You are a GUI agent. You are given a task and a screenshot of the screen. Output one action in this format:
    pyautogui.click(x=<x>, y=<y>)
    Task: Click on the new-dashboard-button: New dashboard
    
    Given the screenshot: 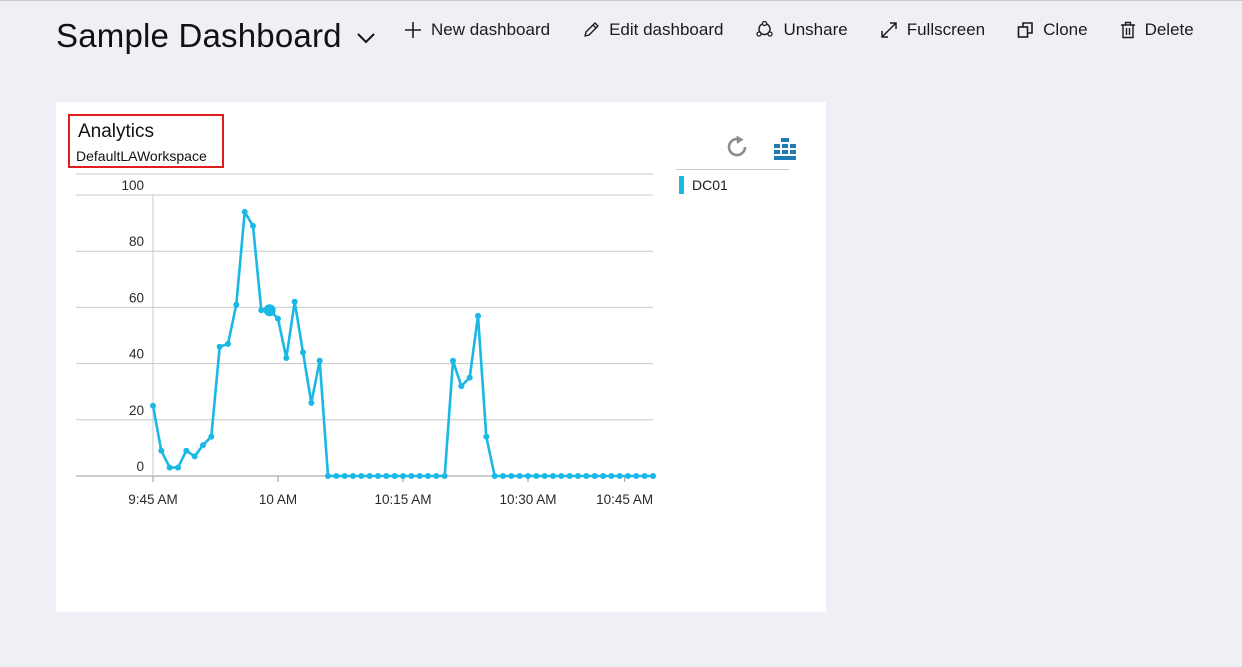 What is the action you would take?
    pyautogui.click(x=477, y=30)
    